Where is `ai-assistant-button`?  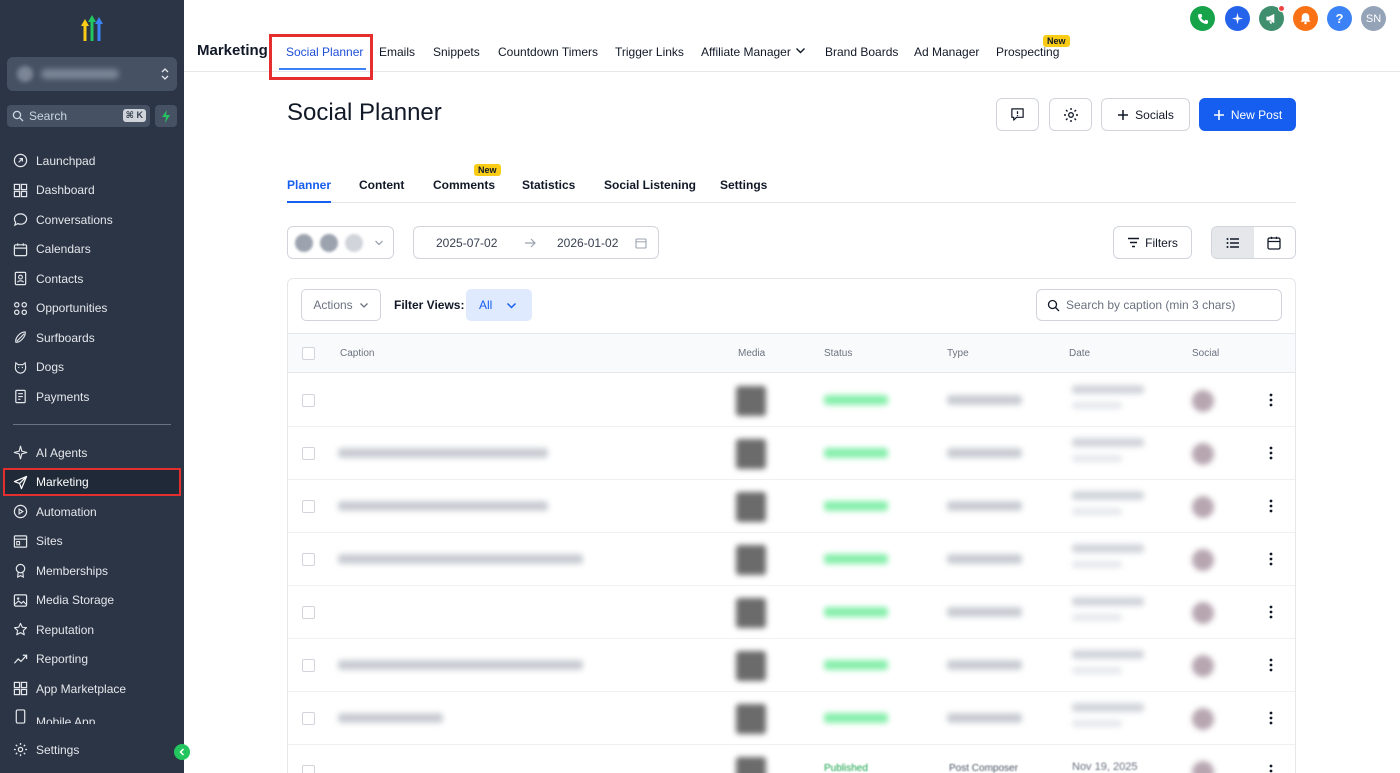
ai-assistant-button is located at coordinates (1237, 18).